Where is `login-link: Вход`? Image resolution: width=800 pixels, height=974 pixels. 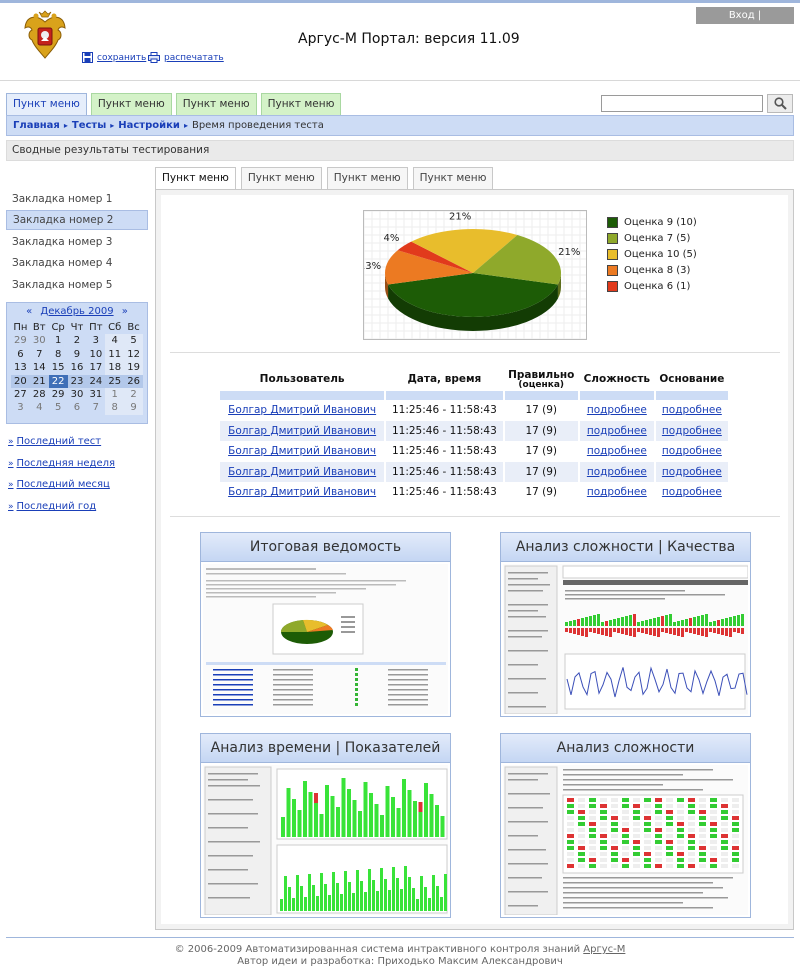 login-link: Вход is located at coordinates (742, 15).